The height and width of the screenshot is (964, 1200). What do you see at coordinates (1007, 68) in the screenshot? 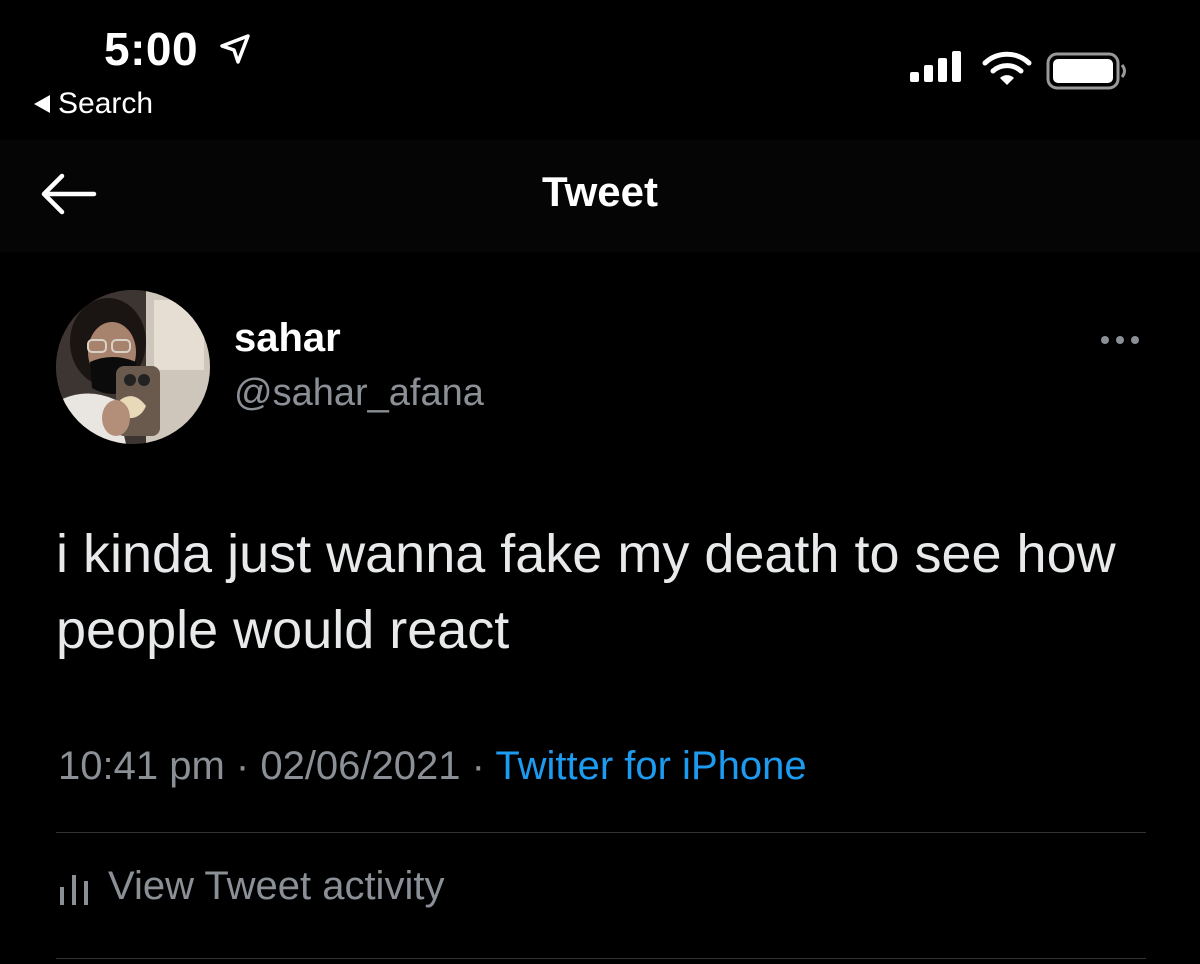
I see `wifi-icon` at bounding box center [1007, 68].